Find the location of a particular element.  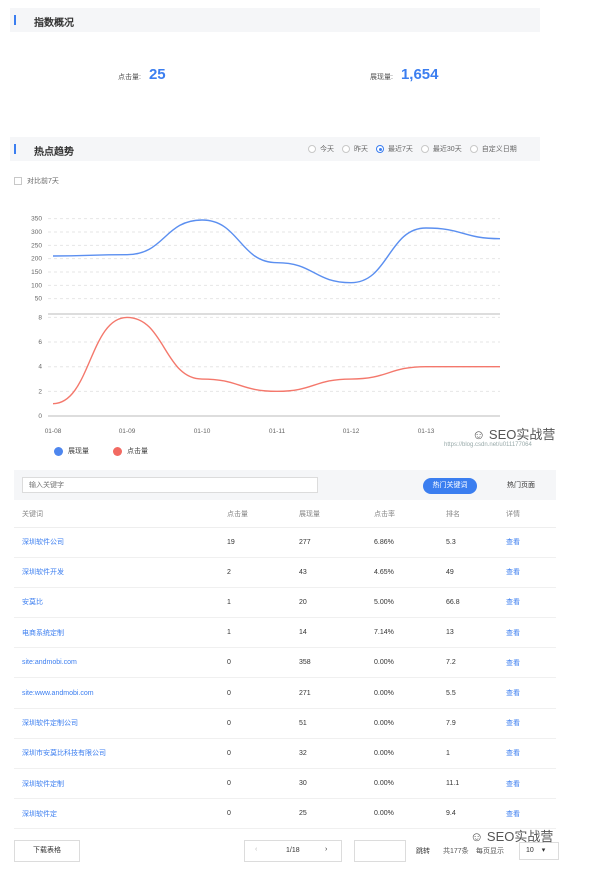

cell-keyword: site:andmobi.com is located at coordinates (116, 663).